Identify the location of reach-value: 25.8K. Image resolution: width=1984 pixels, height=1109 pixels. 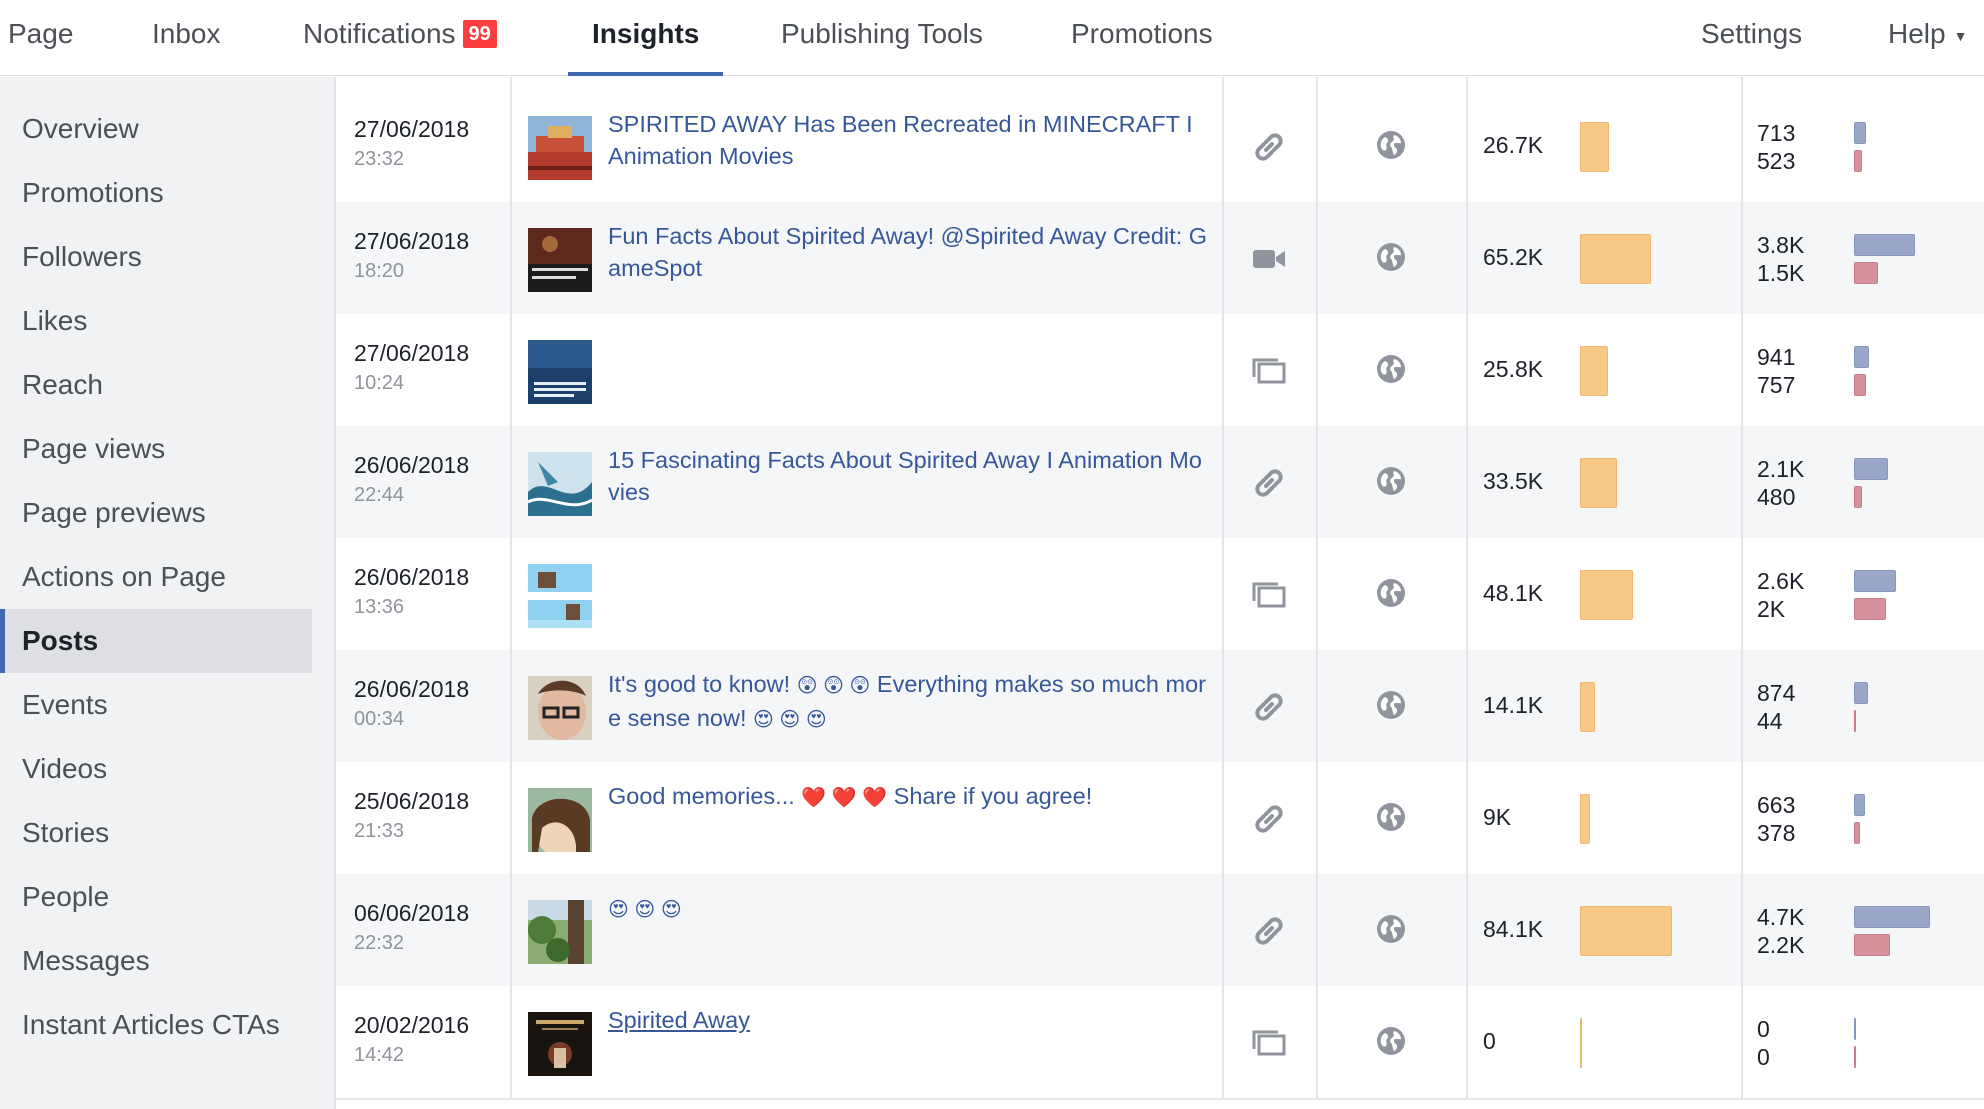
(1513, 369).